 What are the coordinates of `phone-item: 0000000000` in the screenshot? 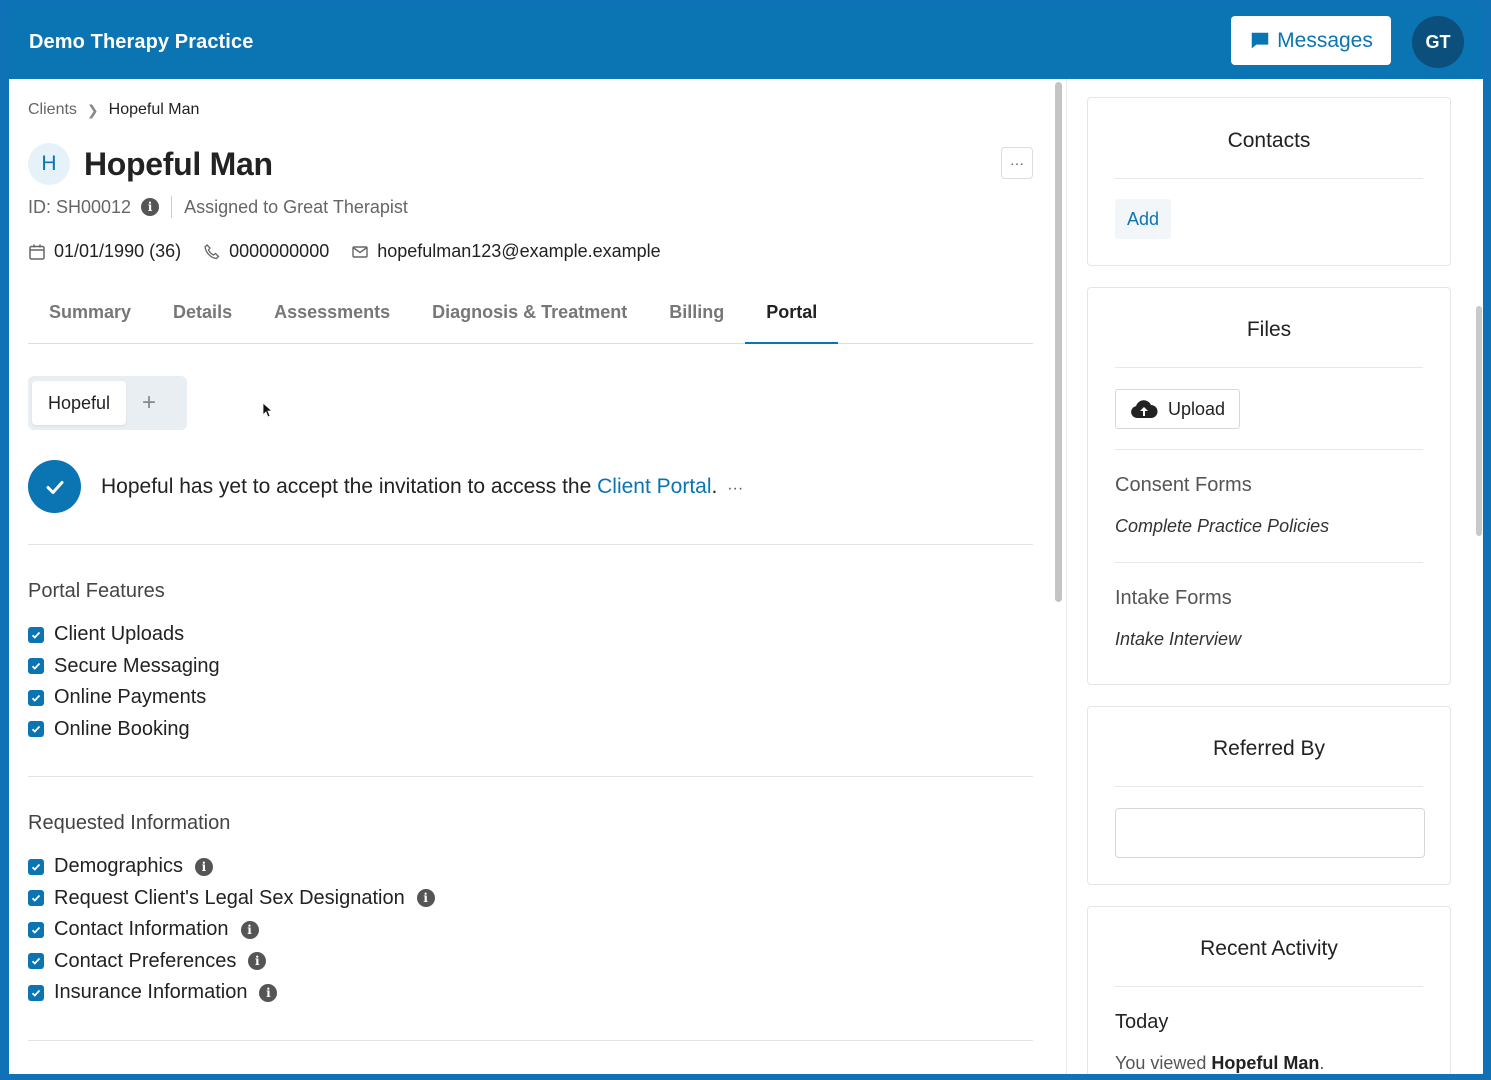 It's located at (266, 251).